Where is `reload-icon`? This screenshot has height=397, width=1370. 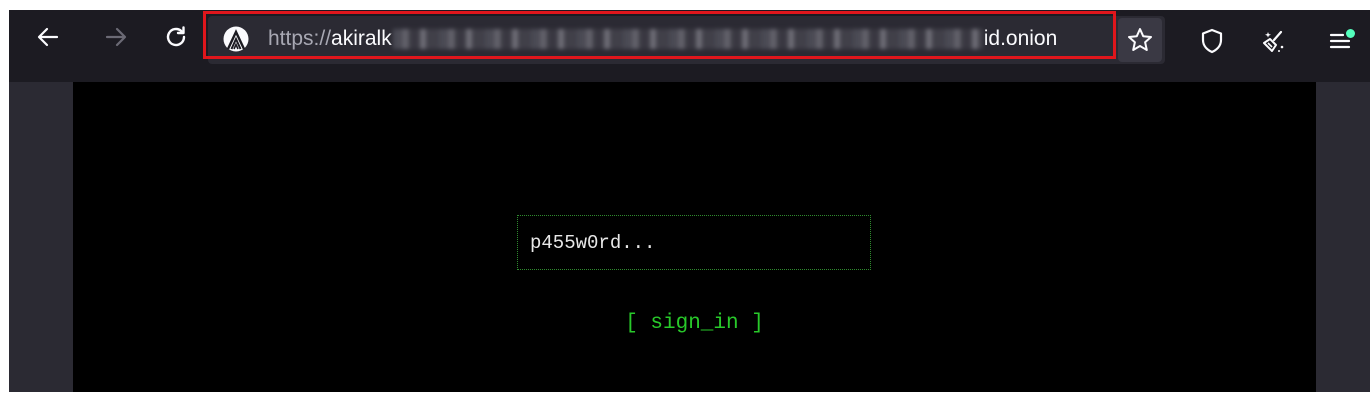 reload-icon is located at coordinates (176, 36).